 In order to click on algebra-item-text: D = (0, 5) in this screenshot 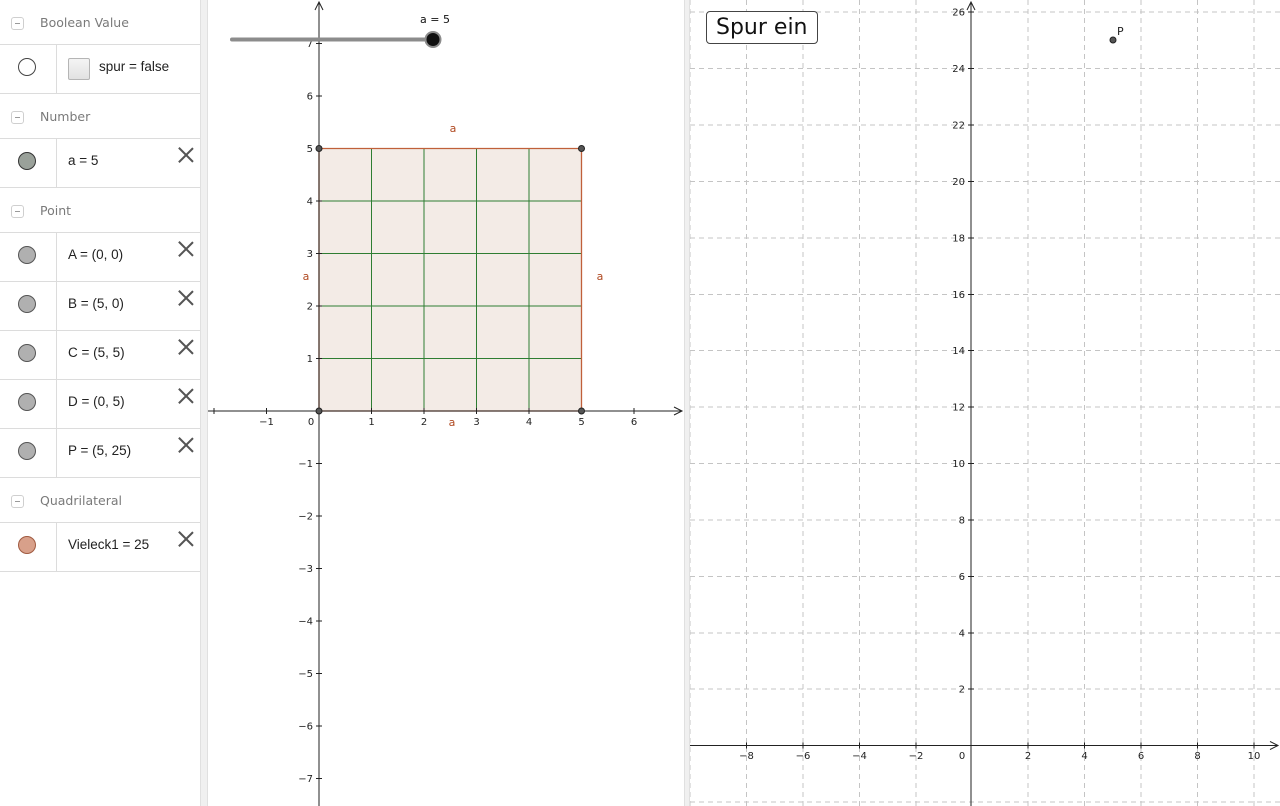, I will do `click(96, 401)`.